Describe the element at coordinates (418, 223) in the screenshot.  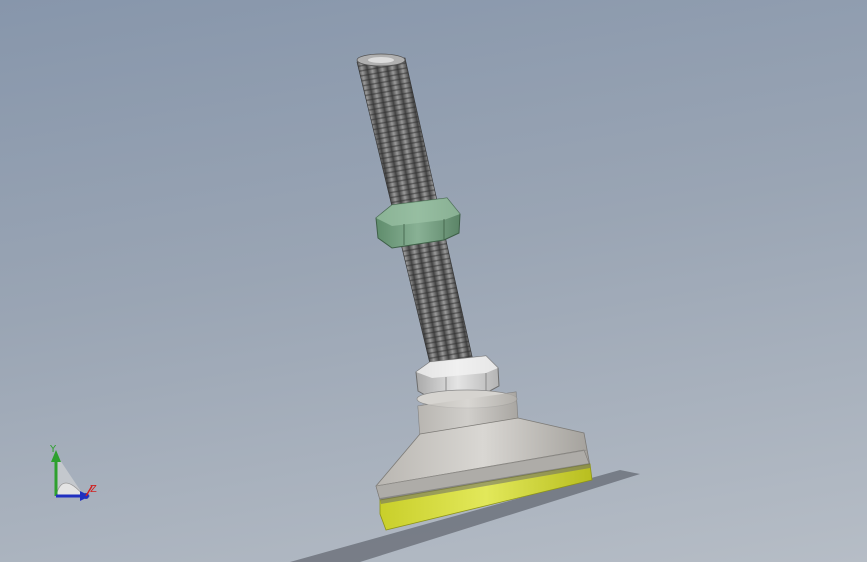
I see `lock-nut` at that location.